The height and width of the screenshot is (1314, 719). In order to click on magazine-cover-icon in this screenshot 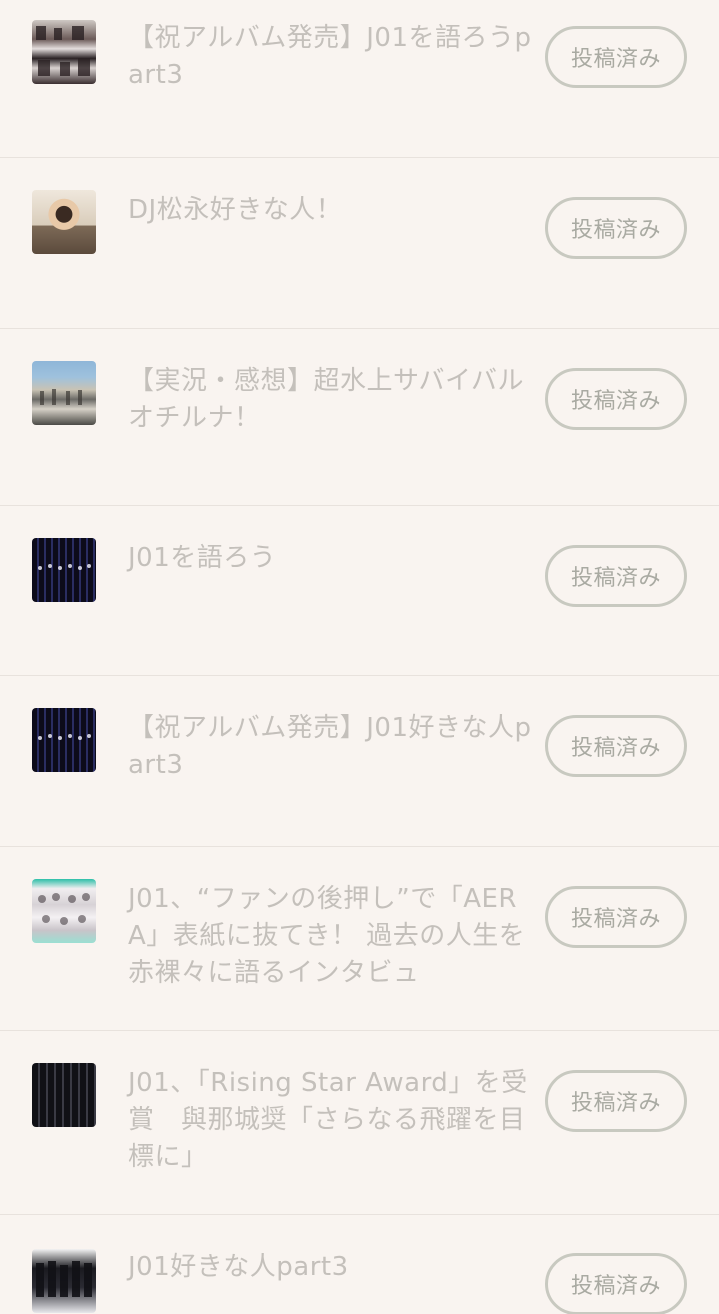, I will do `click(64, 911)`.